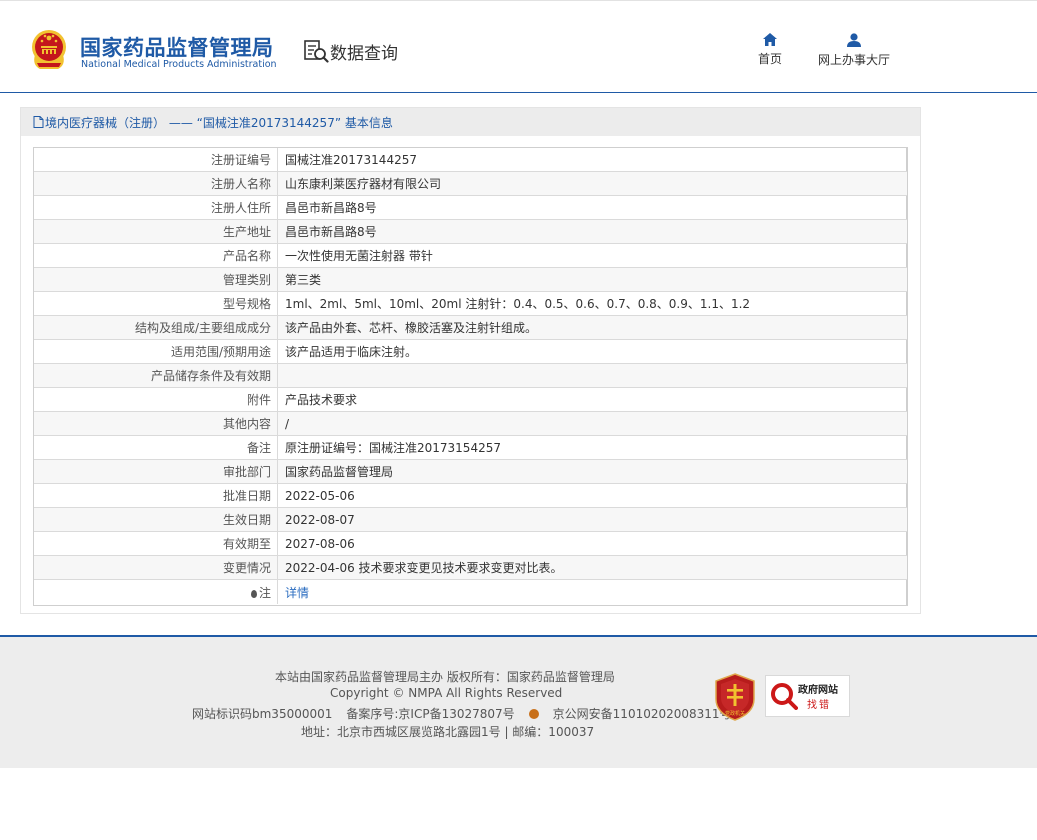 The image size is (1037, 840). What do you see at coordinates (156, 231) in the screenshot?
I see `row-label: 生产地址` at bounding box center [156, 231].